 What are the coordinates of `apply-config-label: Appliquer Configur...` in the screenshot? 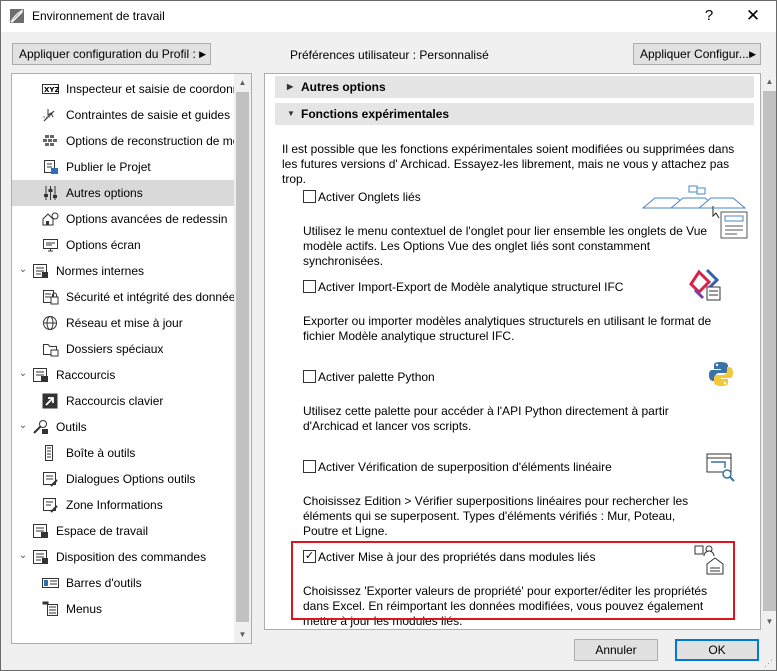 It's located at (694, 54).